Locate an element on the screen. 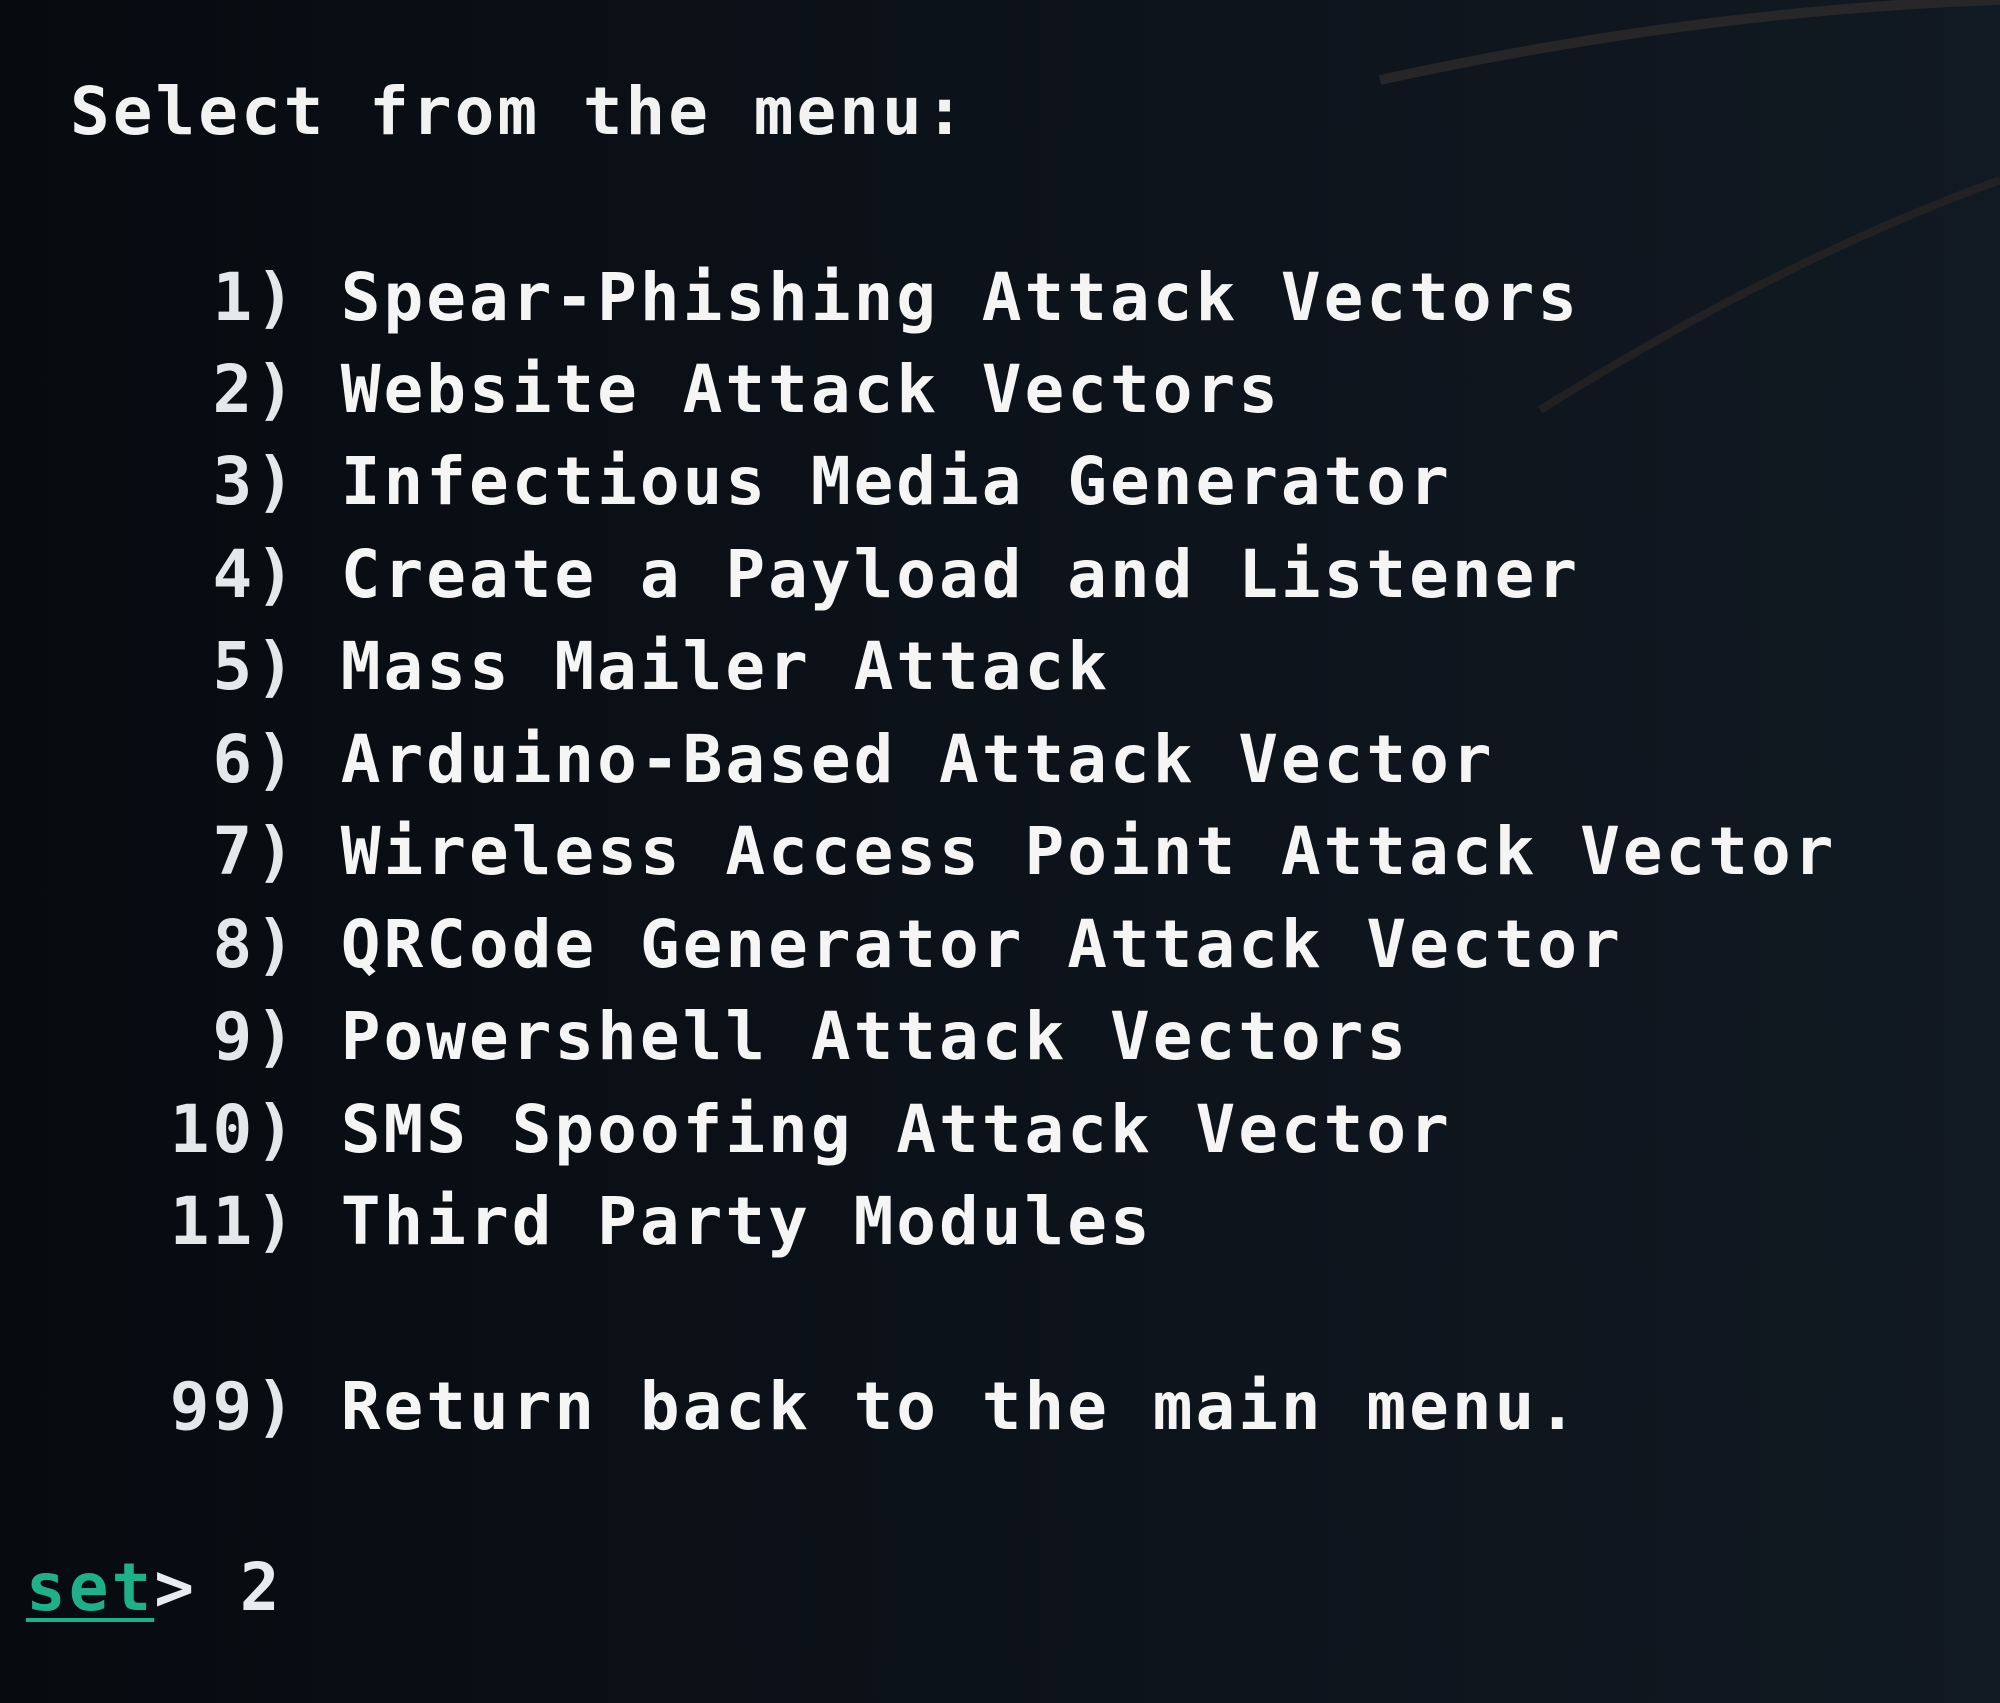  menu-item-number: 9) is located at coordinates (255, 1036).